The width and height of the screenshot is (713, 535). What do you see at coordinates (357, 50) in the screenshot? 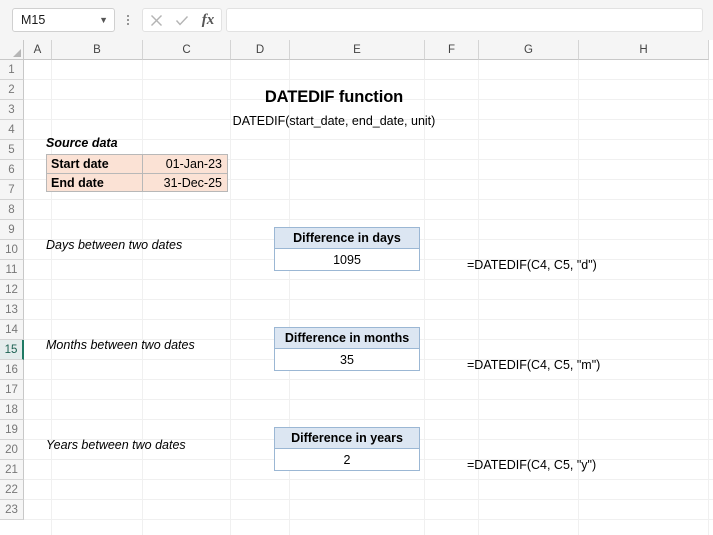
I see `column-header-e: E` at bounding box center [357, 50].